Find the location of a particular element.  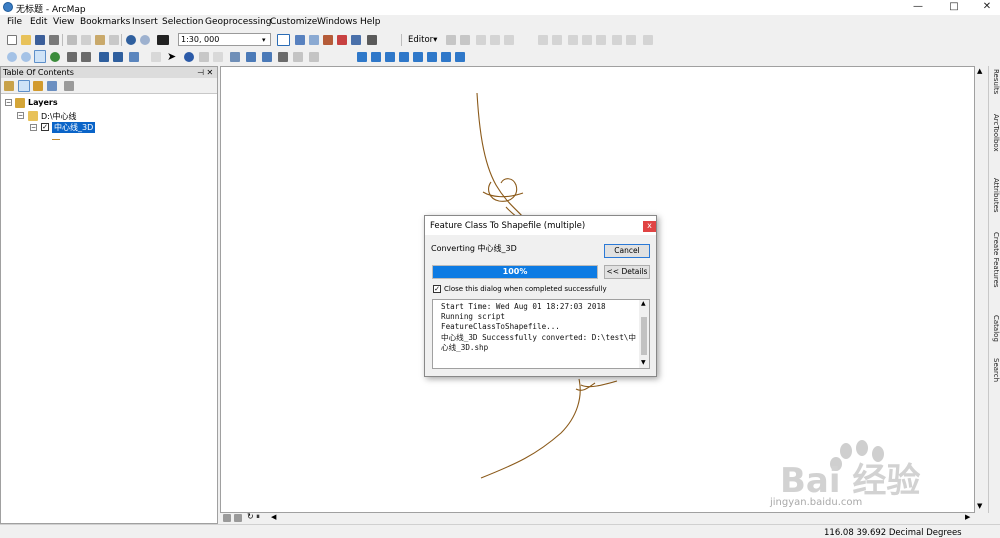

menu-help: Help is located at coordinates (370, 22).